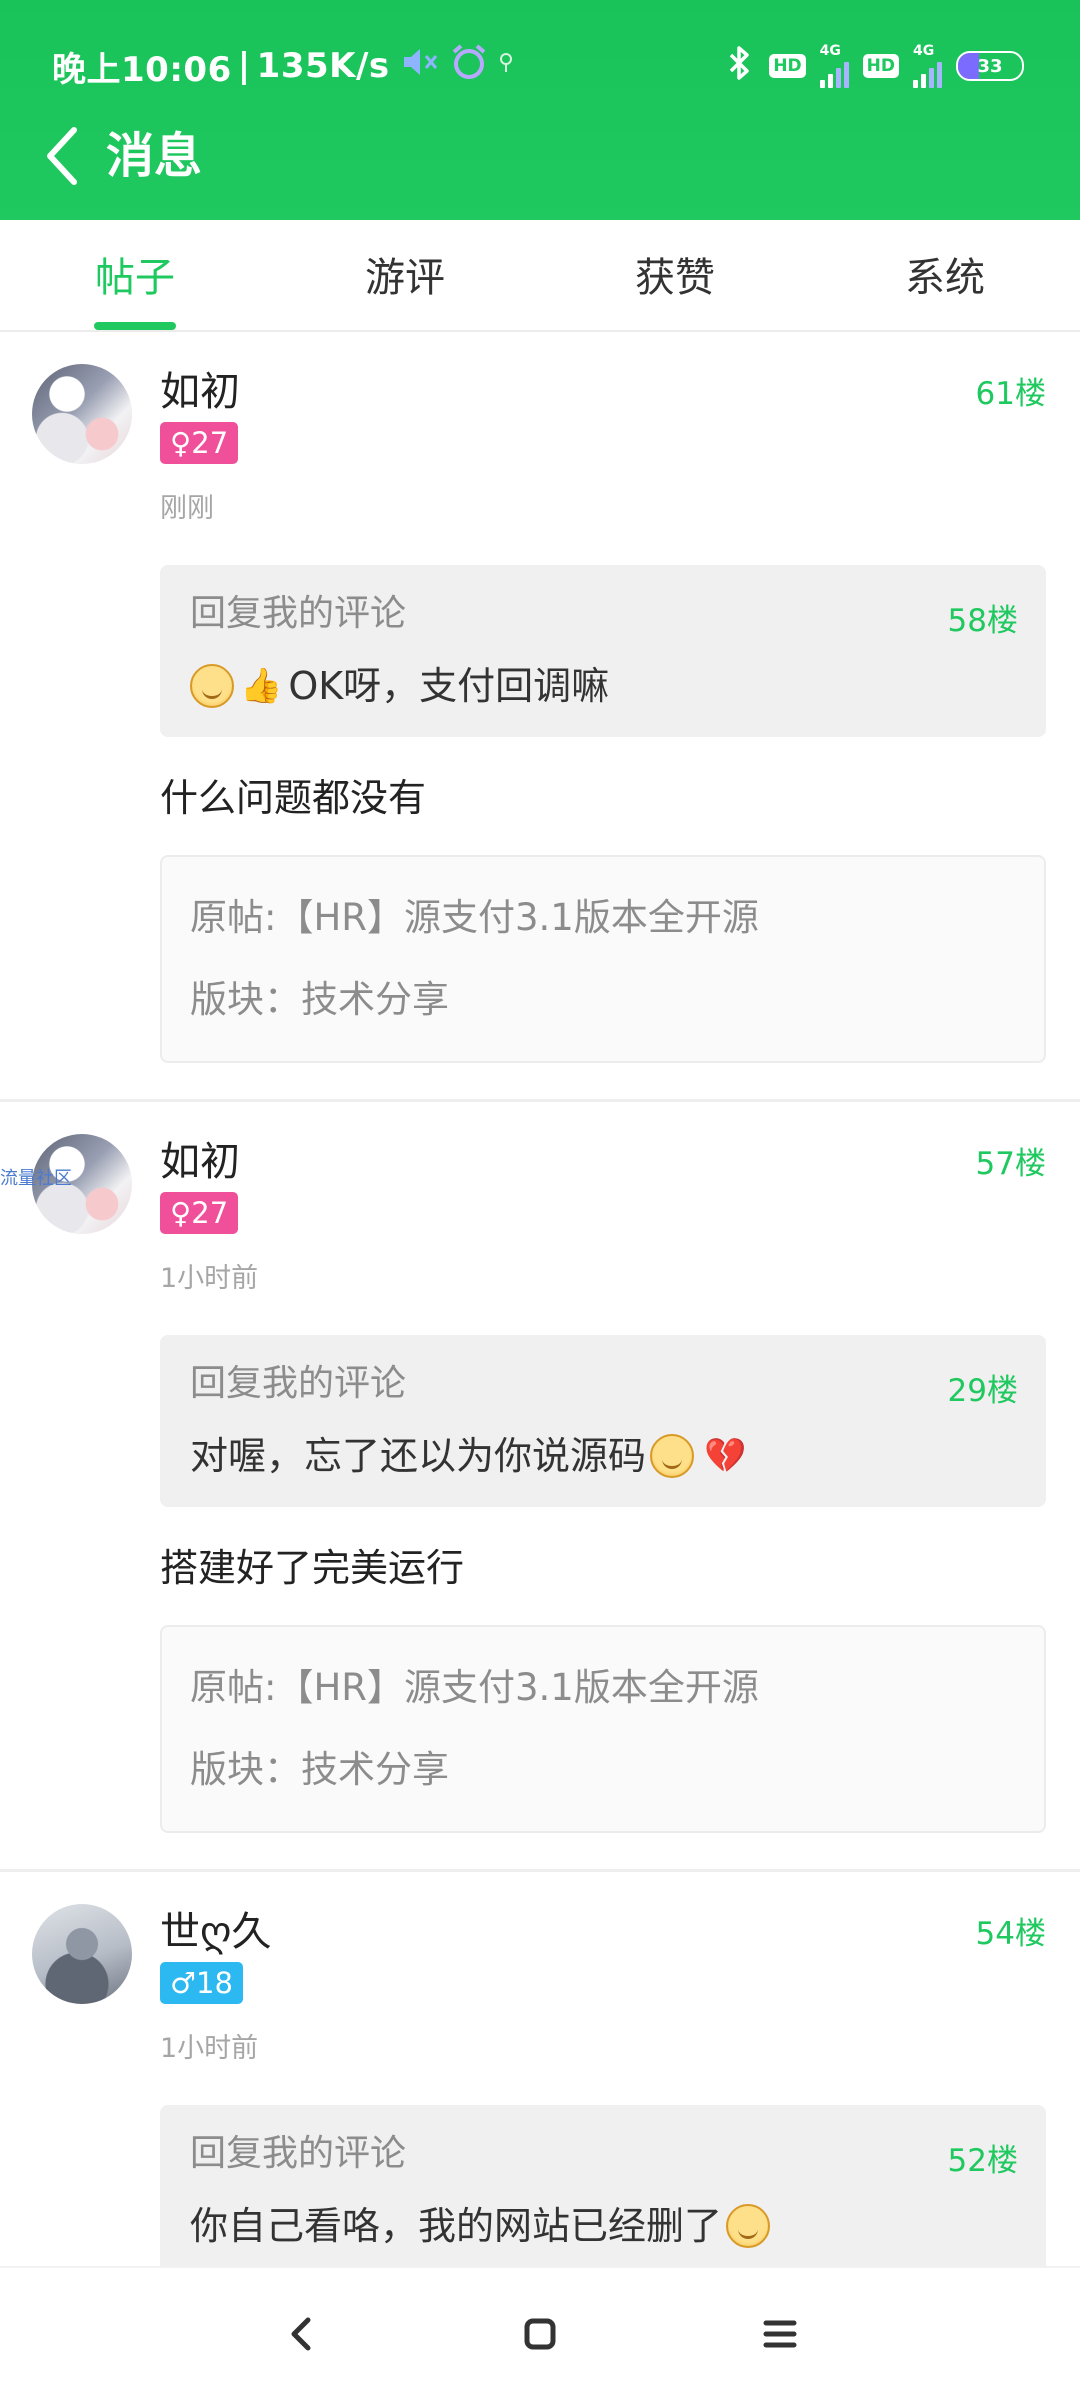 The height and width of the screenshot is (2400, 1080). What do you see at coordinates (603, 392) in the screenshot?
I see `message-header: 如初 61楼` at bounding box center [603, 392].